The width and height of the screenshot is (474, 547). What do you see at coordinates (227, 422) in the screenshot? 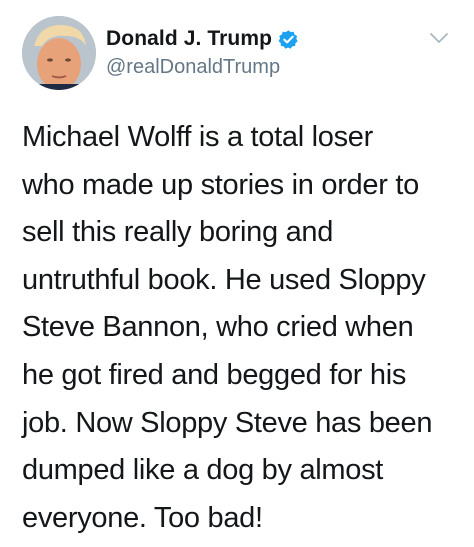
I see `tweet-line: job. Now Sloppy Steve has been` at bounding box center [227, 422].